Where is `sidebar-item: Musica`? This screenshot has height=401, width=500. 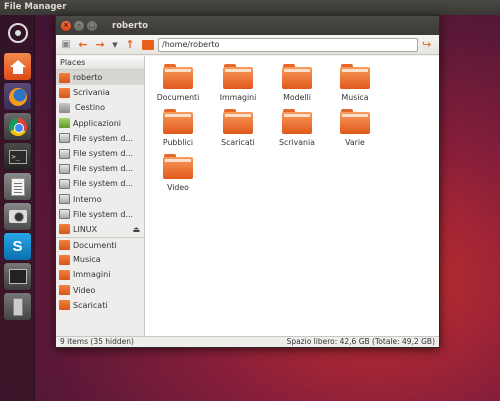 sidebar-item: Musica is located at coordinates (100, 259).